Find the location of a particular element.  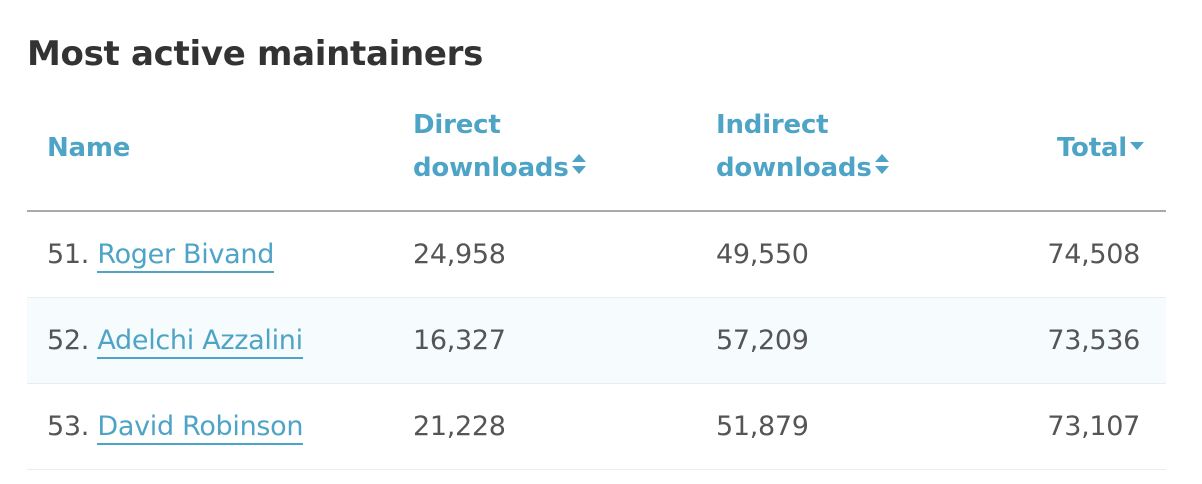

column-header-total-label: Total is located at coordinates (1091, 148).